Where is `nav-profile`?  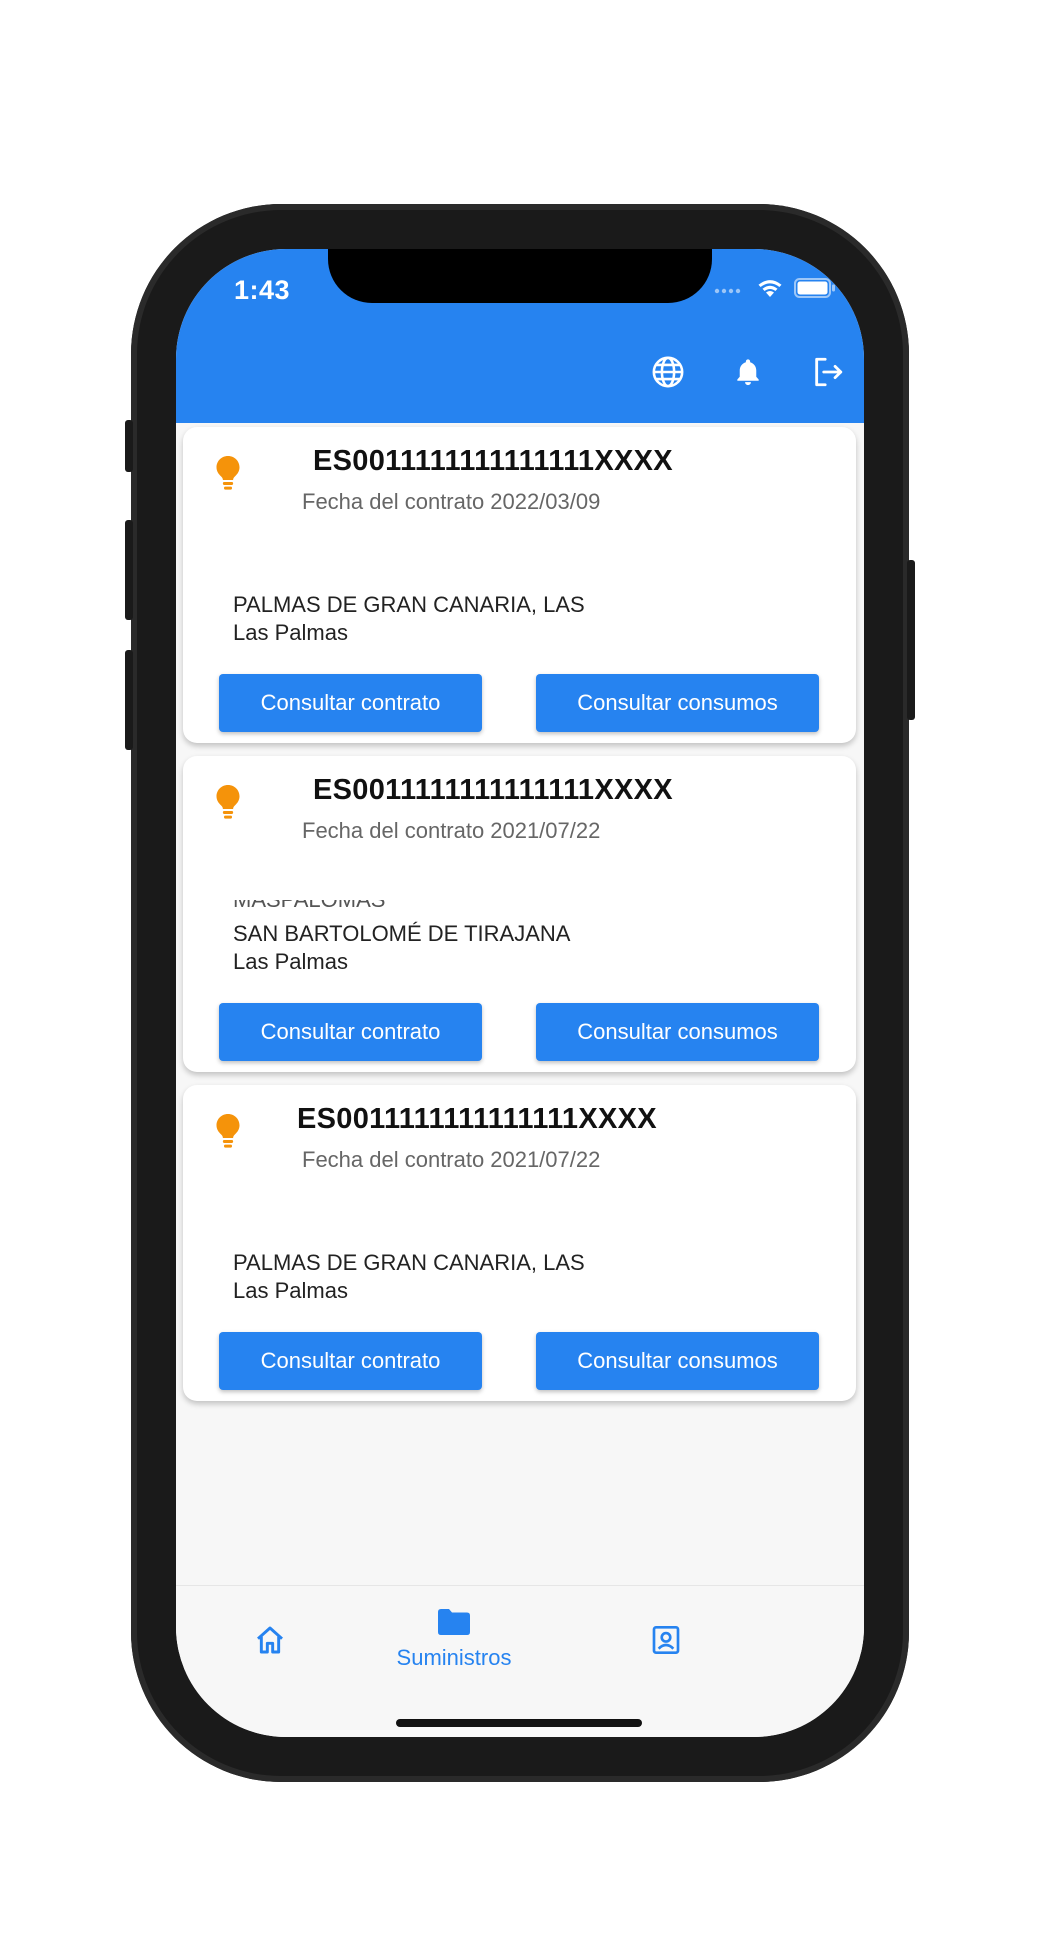 nav-profile is located at coordinates (666, 1642).